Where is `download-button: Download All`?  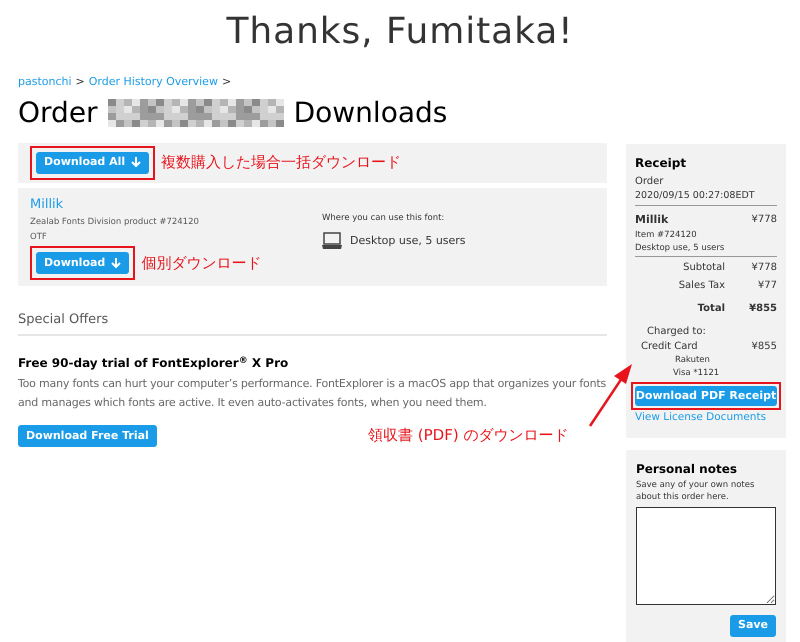
download-button: Download All is located at coordinates (93, 163).